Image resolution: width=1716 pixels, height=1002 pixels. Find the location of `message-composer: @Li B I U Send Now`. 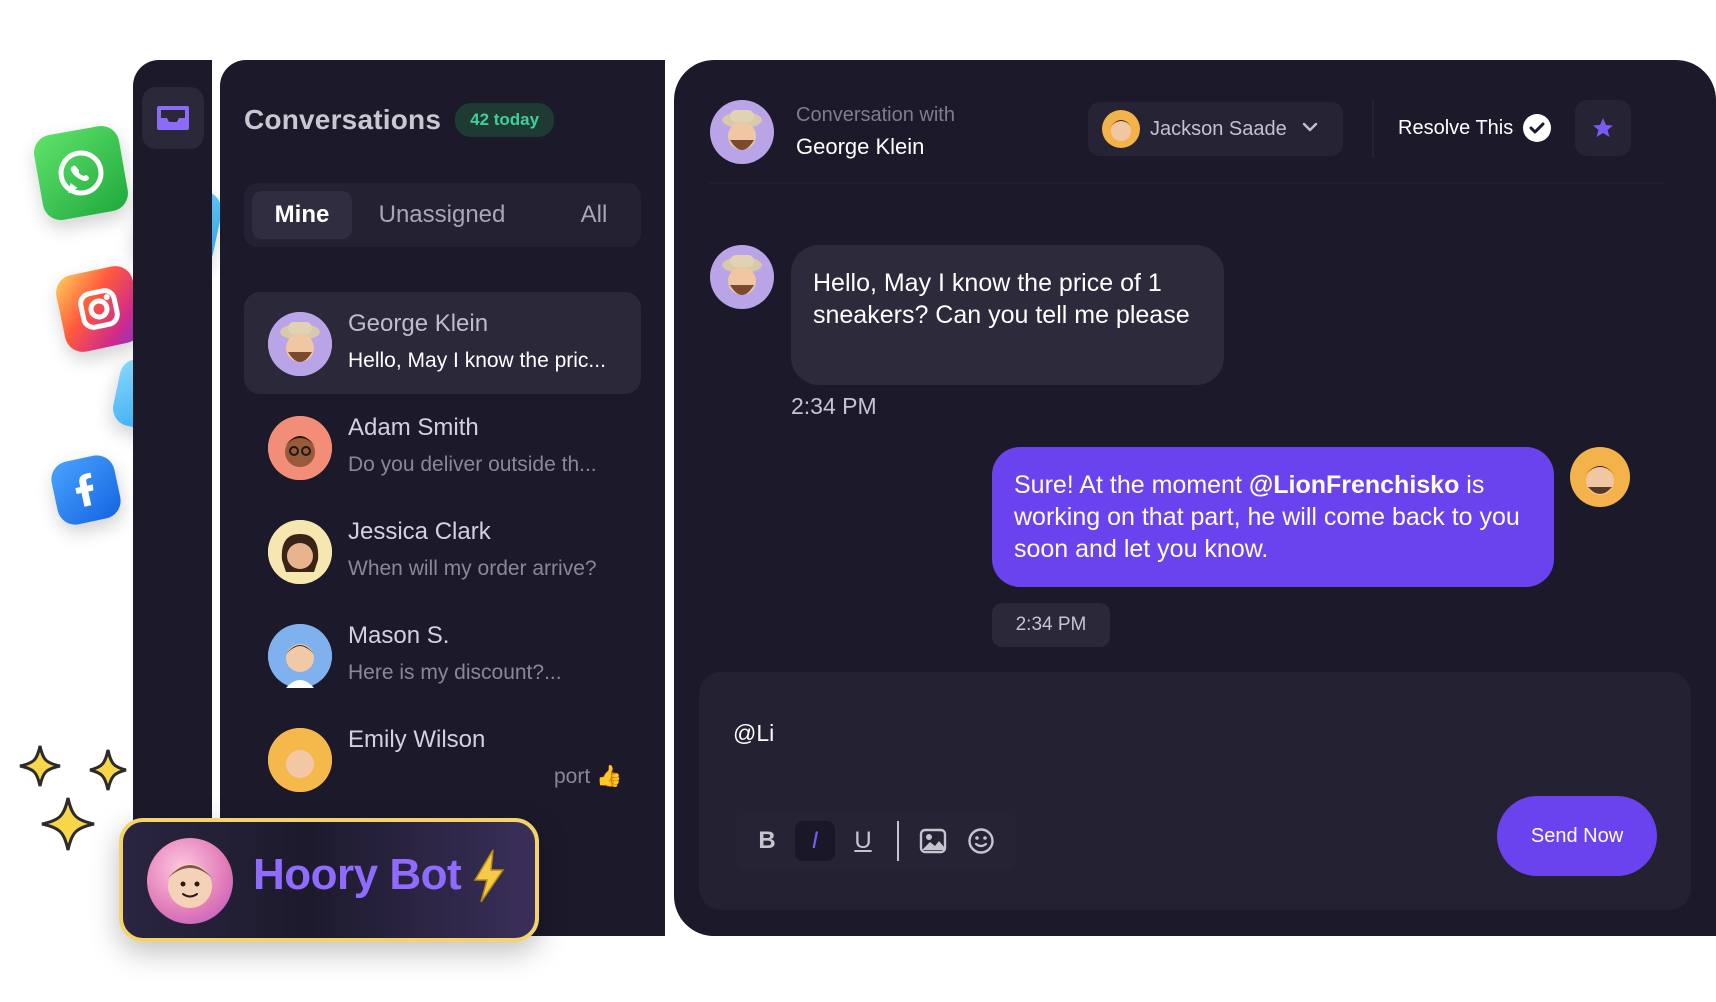

message-composer: @Li B I U Send Now is located at coordinates (1195, 791).